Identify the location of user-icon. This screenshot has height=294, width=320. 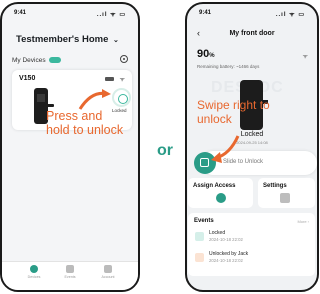
(221, 198).